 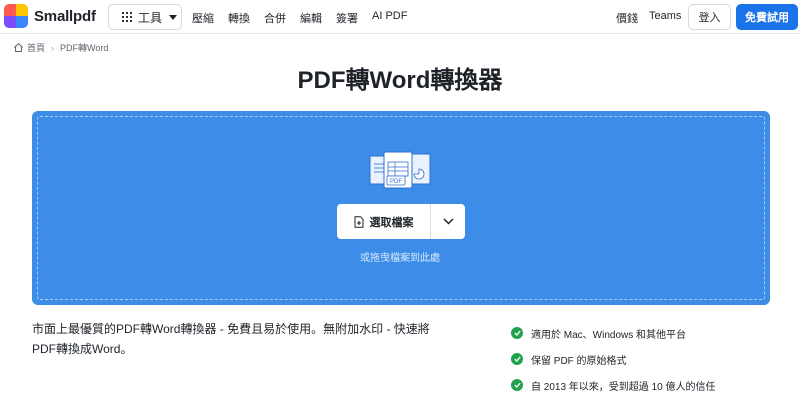 I want to click on caret-down-icon, so click(x=173, y=17).